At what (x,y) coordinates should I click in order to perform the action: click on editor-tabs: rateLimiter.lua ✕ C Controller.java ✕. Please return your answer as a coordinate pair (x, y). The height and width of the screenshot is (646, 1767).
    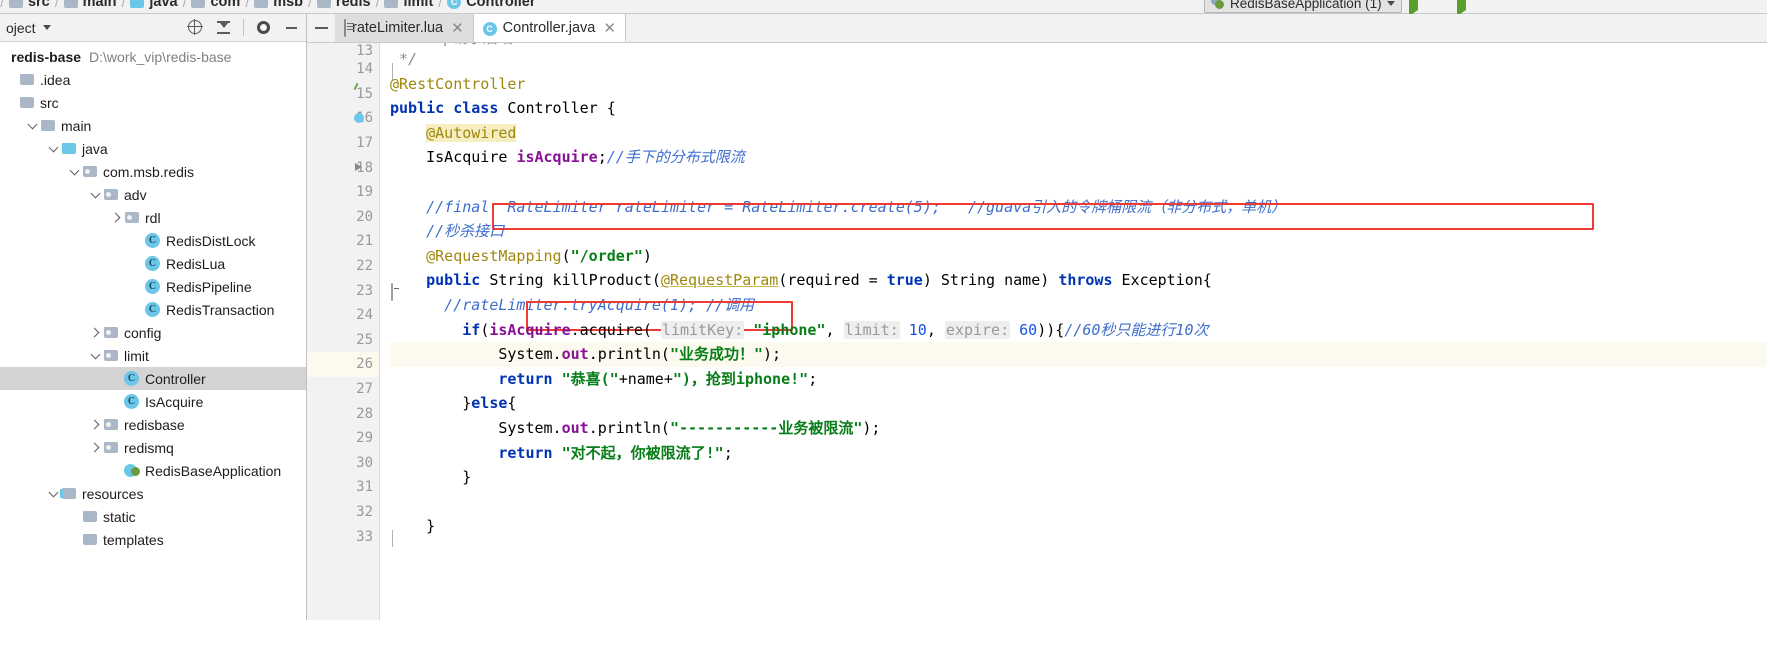
    Looking at the image, I should click on (480, 28).